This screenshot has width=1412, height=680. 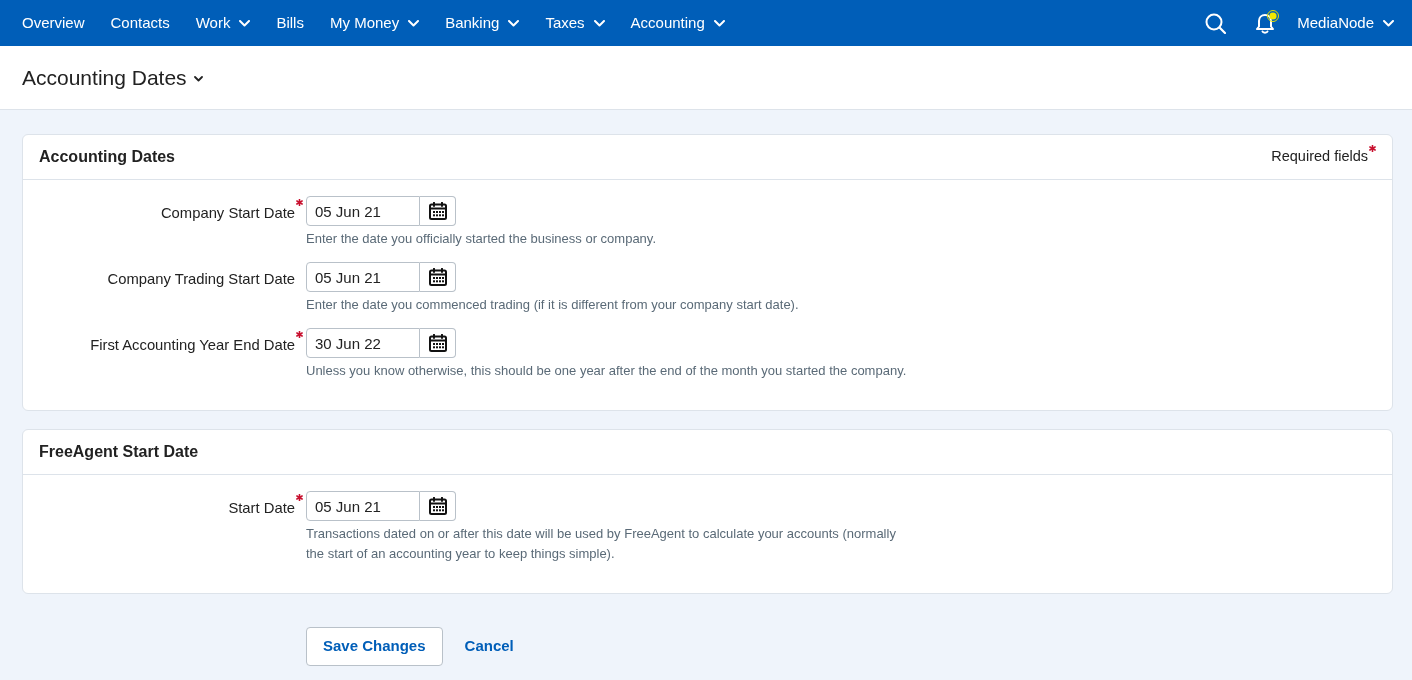 What do you see at coordinates (1372, 149) in the screenshot?
I see `required-asterisk-icon` at bounding box center [1372, 149].